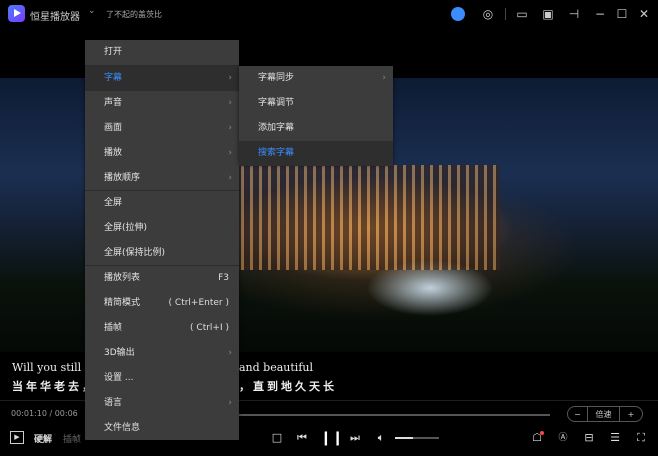 This screenshot has height=456, width=658. I want to click on video-title: 了不起的盖茨比, so click(134, 14).